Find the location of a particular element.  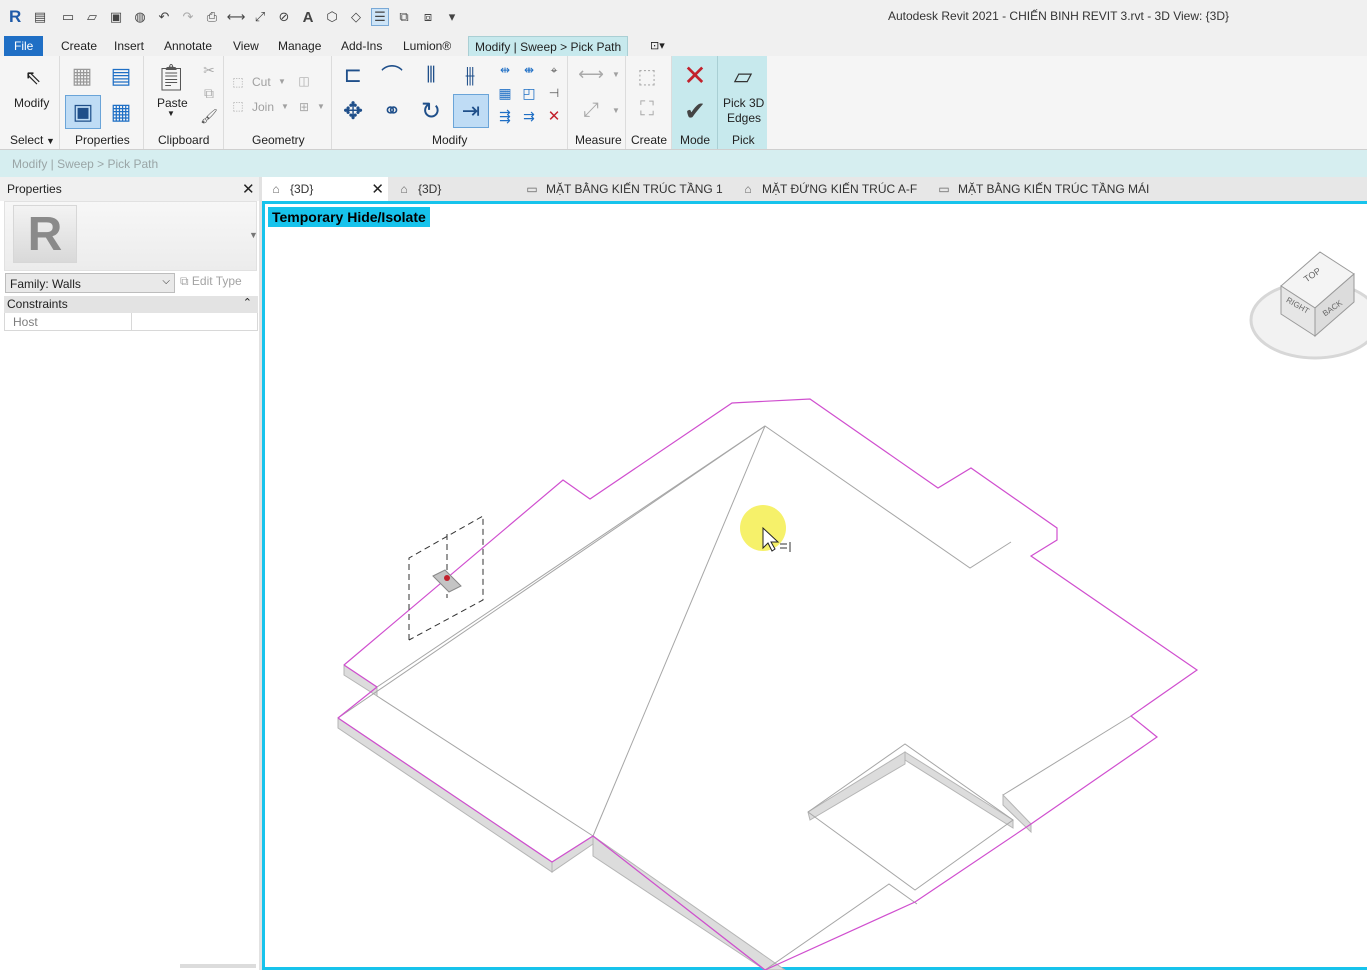

align-icon: ⊏ is located at coordinates (353, 75).